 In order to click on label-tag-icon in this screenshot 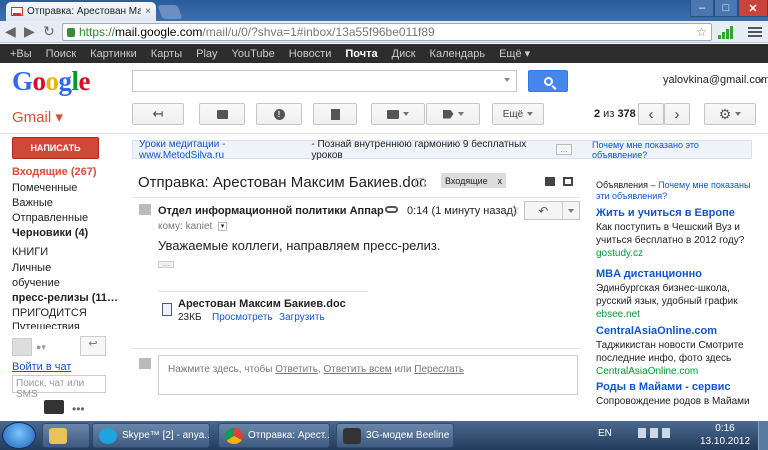, I will do `click(448, 114)`.